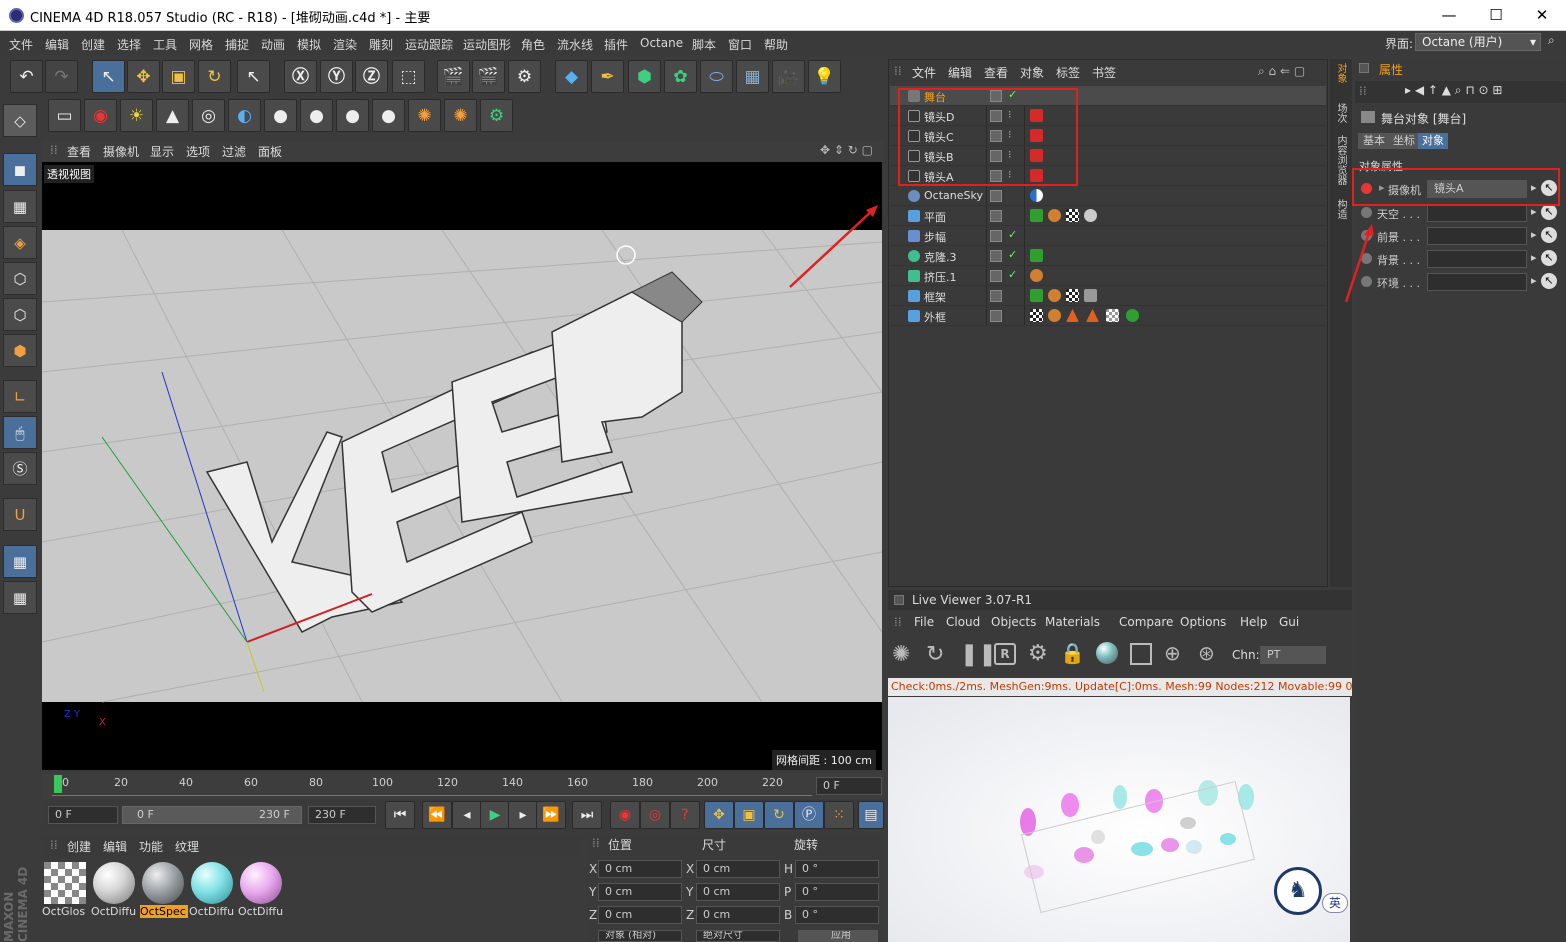  Describe the element at coordinates (1072, 653) in the screenshot. I see `lock-icon: 🔒` at that location.